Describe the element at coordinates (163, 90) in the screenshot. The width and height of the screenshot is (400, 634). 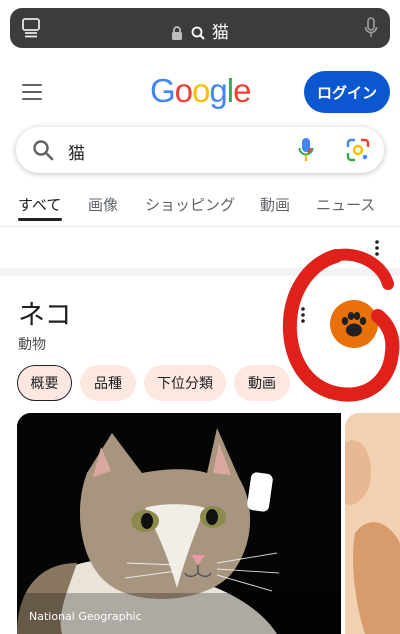
I see `logo-letter: G` at that location.